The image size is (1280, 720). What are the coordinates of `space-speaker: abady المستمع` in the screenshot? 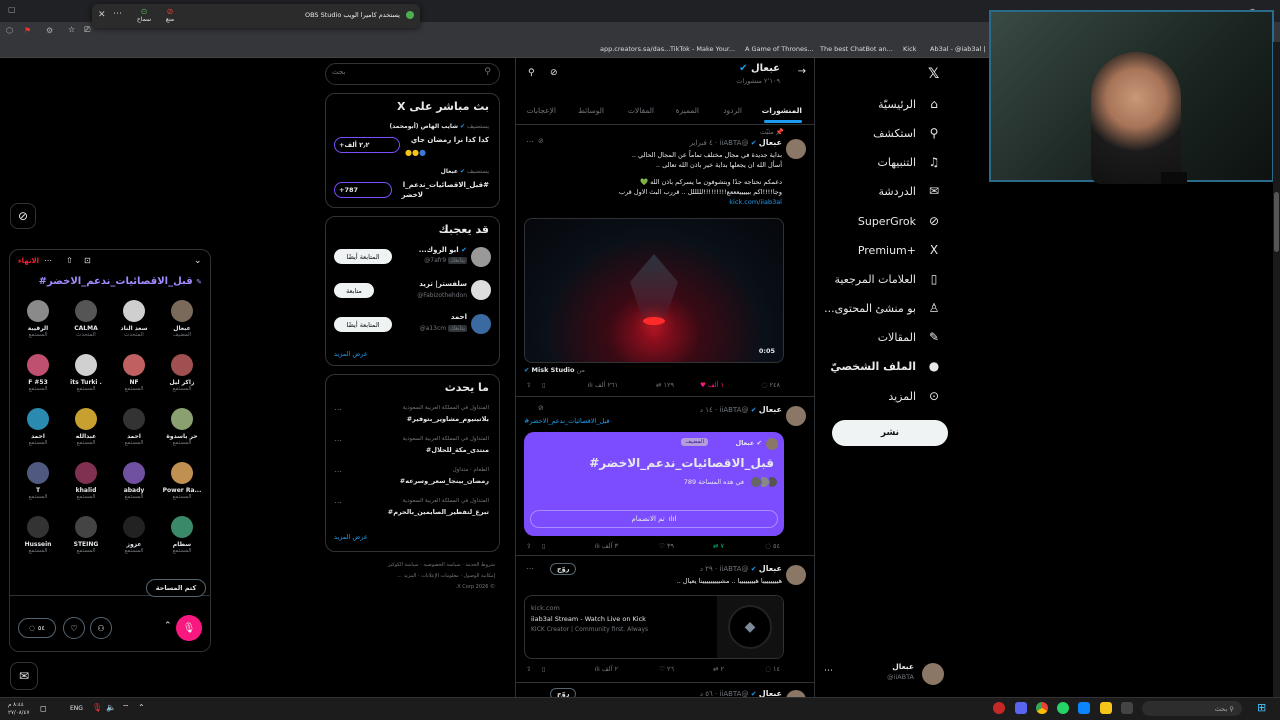 It's located at (134, 481).